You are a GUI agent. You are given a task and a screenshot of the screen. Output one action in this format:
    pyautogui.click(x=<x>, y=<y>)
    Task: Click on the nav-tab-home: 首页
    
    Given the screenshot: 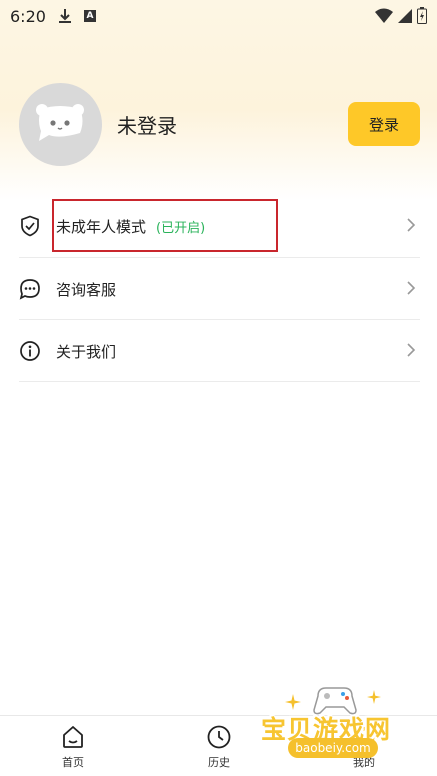 What is the action you would take?
    pyautogui.click(x=73, y=747)
    